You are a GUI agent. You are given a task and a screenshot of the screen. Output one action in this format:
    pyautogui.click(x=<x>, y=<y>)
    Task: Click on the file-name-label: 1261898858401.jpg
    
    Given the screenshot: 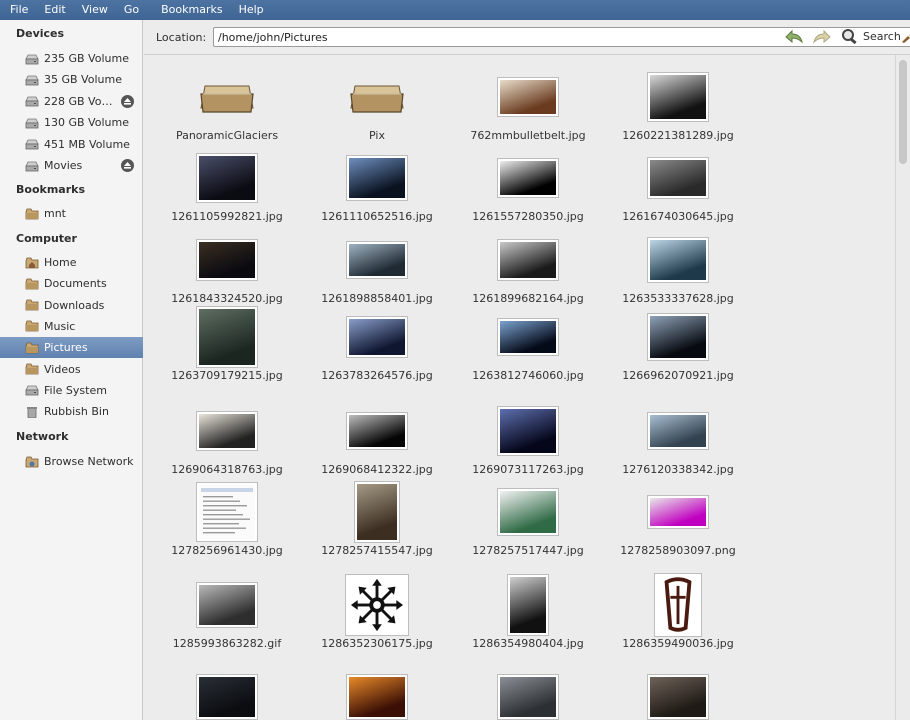 What is the action you would take?
    pyautogui.click(x=377, y=298)
    